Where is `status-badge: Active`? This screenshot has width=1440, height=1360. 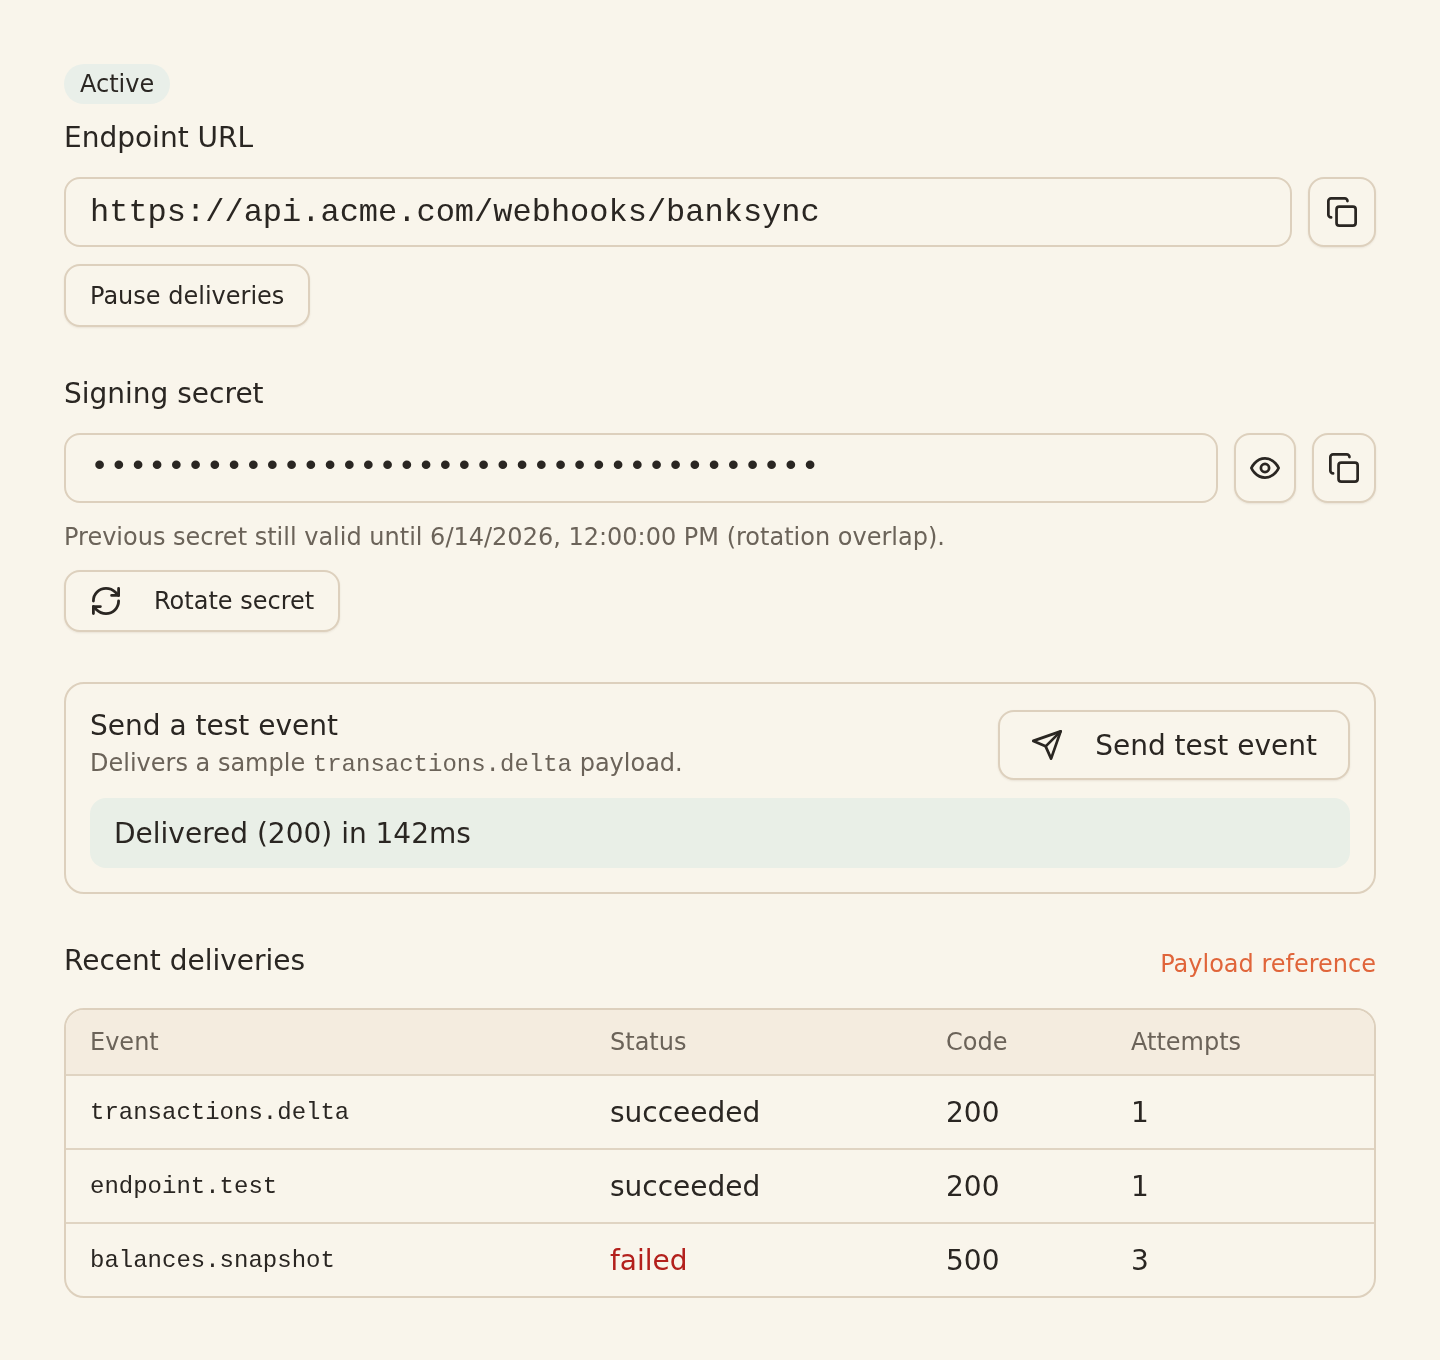
status-badge: Active is located at coordinates (117, 84).